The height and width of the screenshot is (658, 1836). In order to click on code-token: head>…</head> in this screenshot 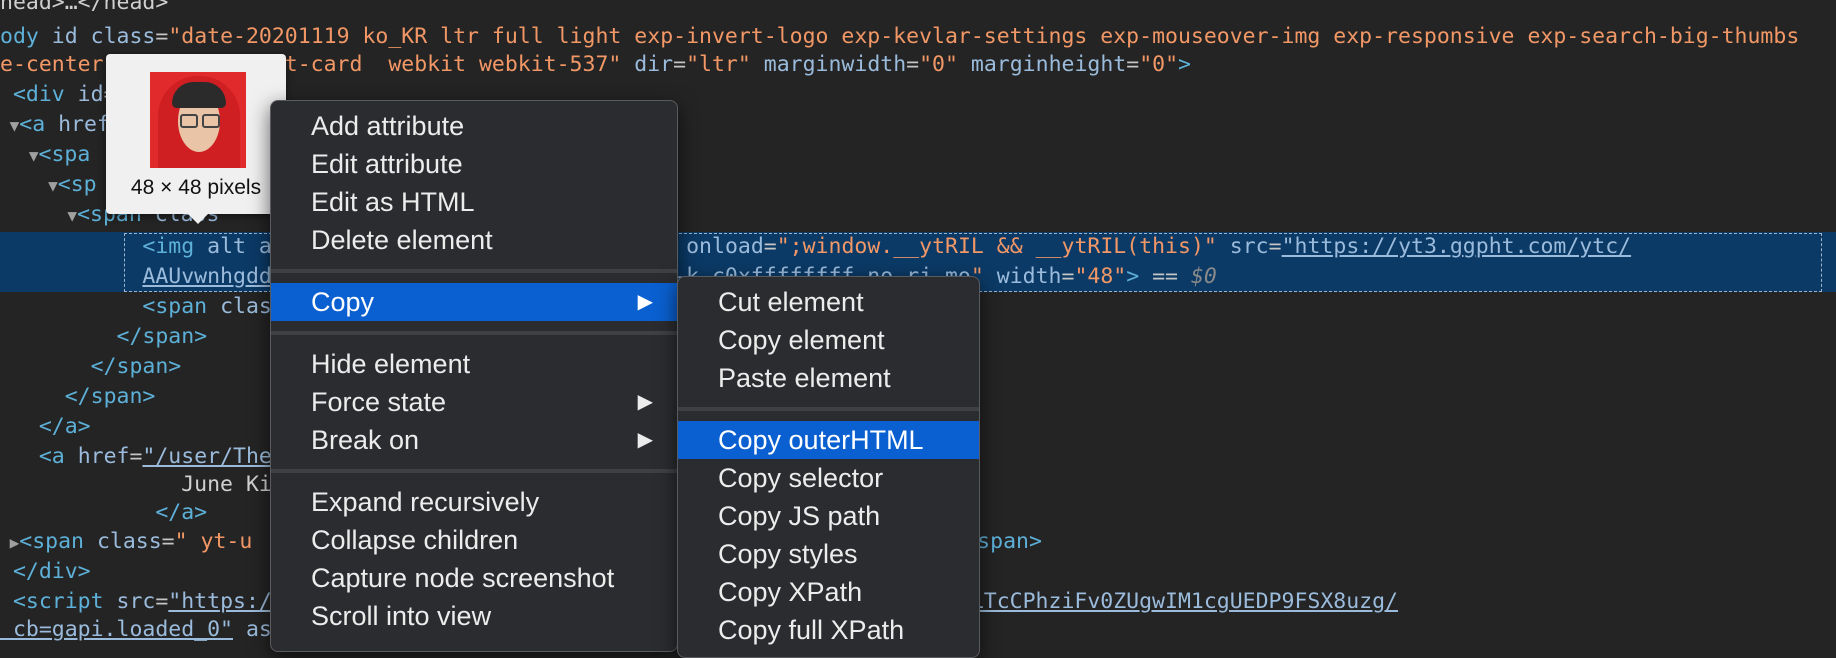, I will do `click(84, 7)`.